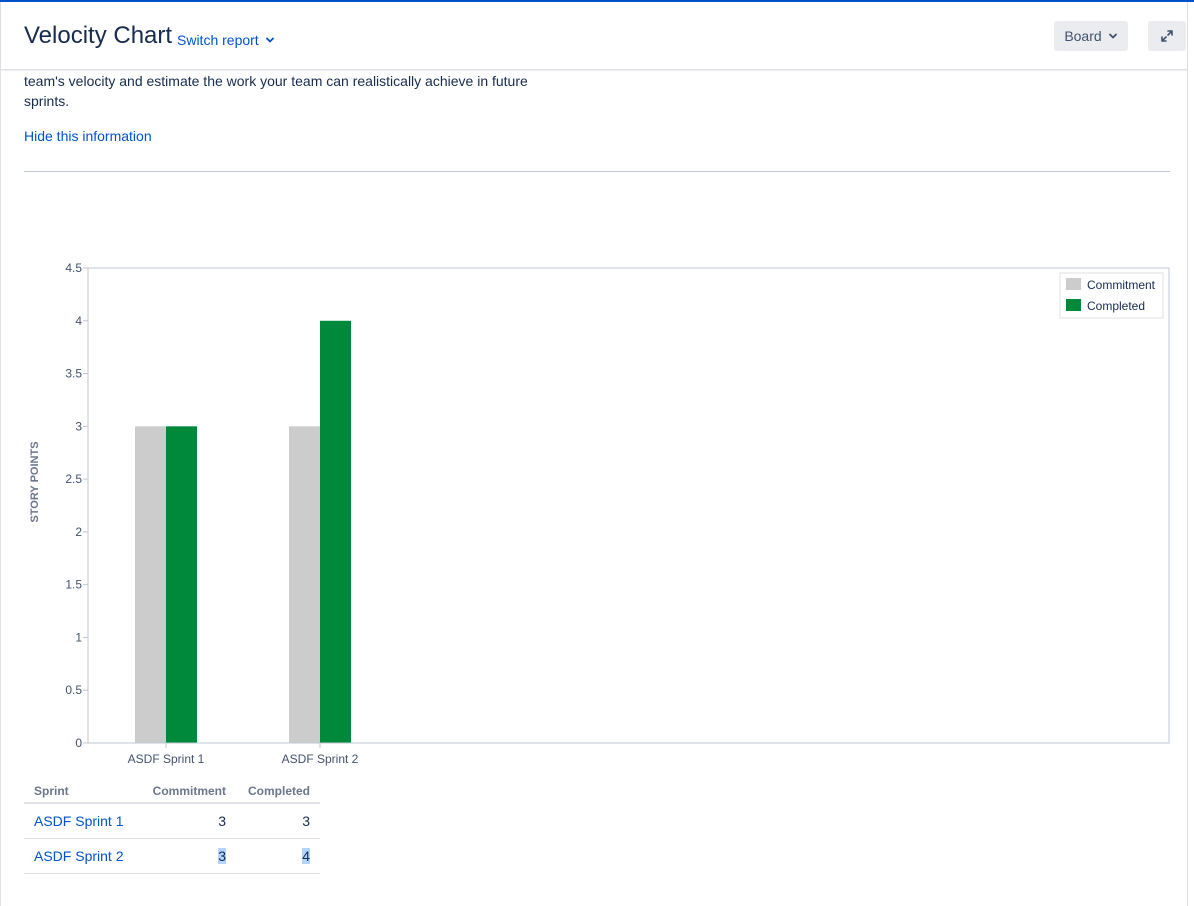  What do you see at coordinates (306, 856) in the screenshot?
I see `selected-text: 4` at bounding box center [306, 856].